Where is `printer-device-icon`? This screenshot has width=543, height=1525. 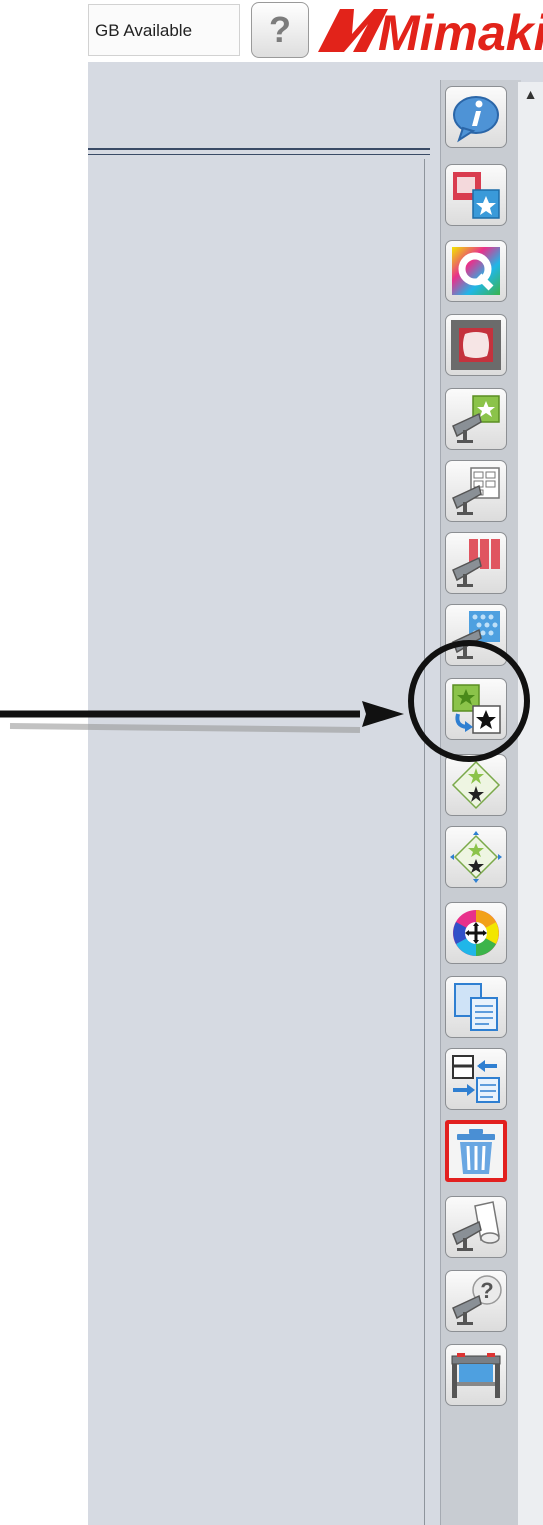
printer-device-icon is located at coordinates (476, 1375).